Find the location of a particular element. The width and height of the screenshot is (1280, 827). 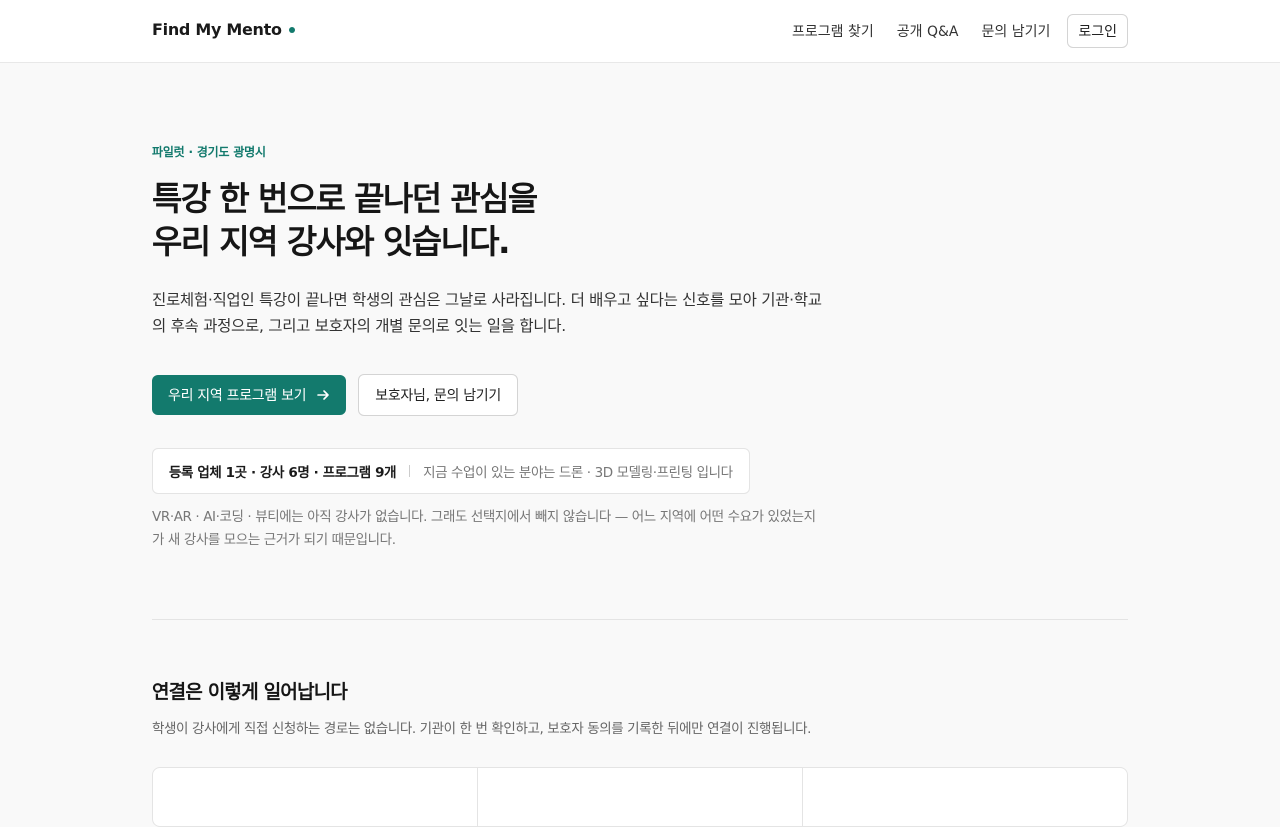

stats-counts: 등록 업체 1곳 · 강사 6명 · 프로그램 9개 is located at coordinates (283, 473).